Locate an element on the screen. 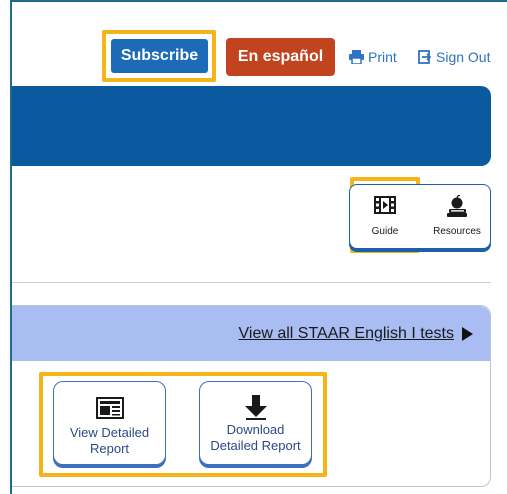 This screenshot has height=494, width=507. sign-out-icon is located at coordinates (425, 57).